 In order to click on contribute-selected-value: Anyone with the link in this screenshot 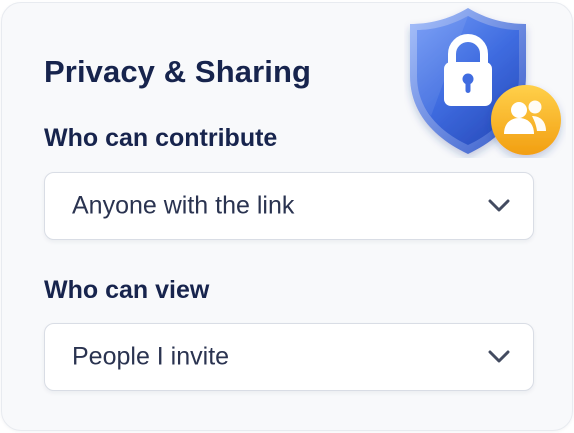, I will do `click(183, 205)`.